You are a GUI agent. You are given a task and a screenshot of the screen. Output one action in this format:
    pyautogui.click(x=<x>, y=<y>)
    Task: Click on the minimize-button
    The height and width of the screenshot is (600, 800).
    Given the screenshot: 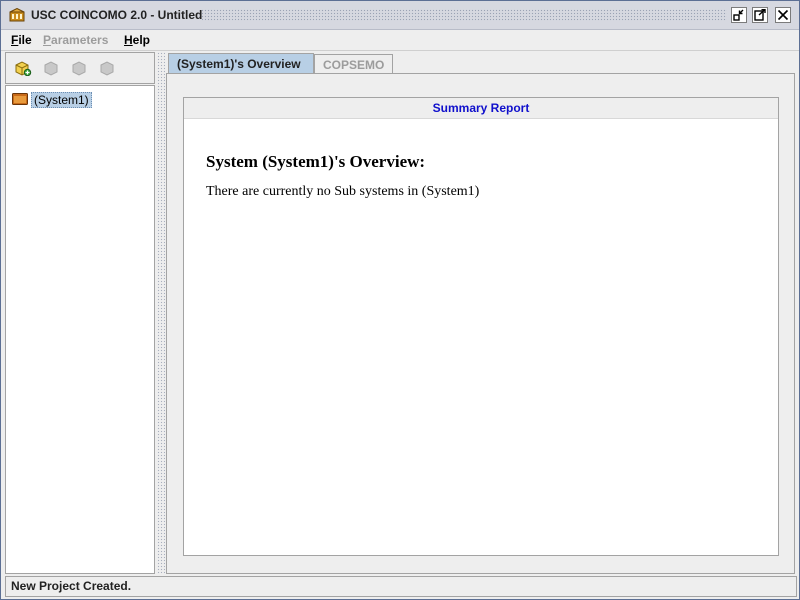 What is the action you would take?
    pyautogui.click(x=739, y=15)
    